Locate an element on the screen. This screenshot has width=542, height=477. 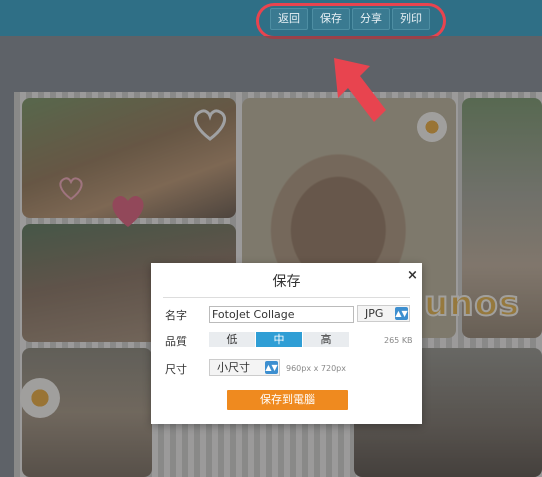
toolbar-highlight-annotation is located at coordinates (351, 21).